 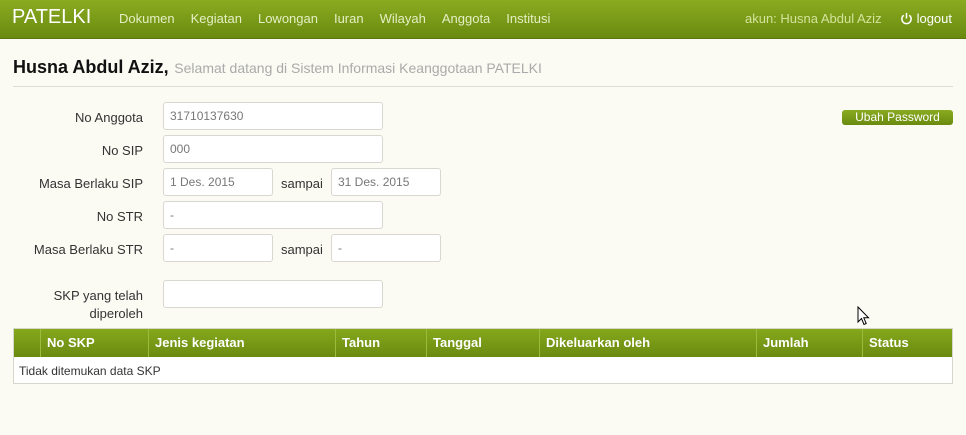 I want to click on nav-item-wilayah: Wilayah, so click(x=403, y=18).